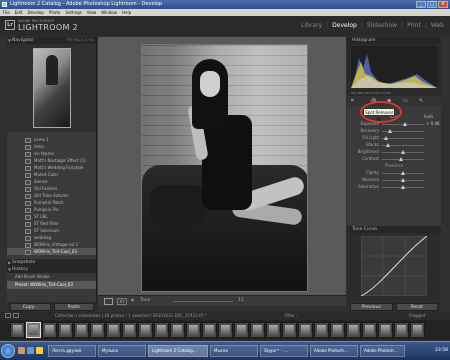  What do you see at coordinates (51, 251) in the screenshot?
I see `preset-item-selected: WOW-le_Tint-Cool_03` at bounding box center [51, 251].